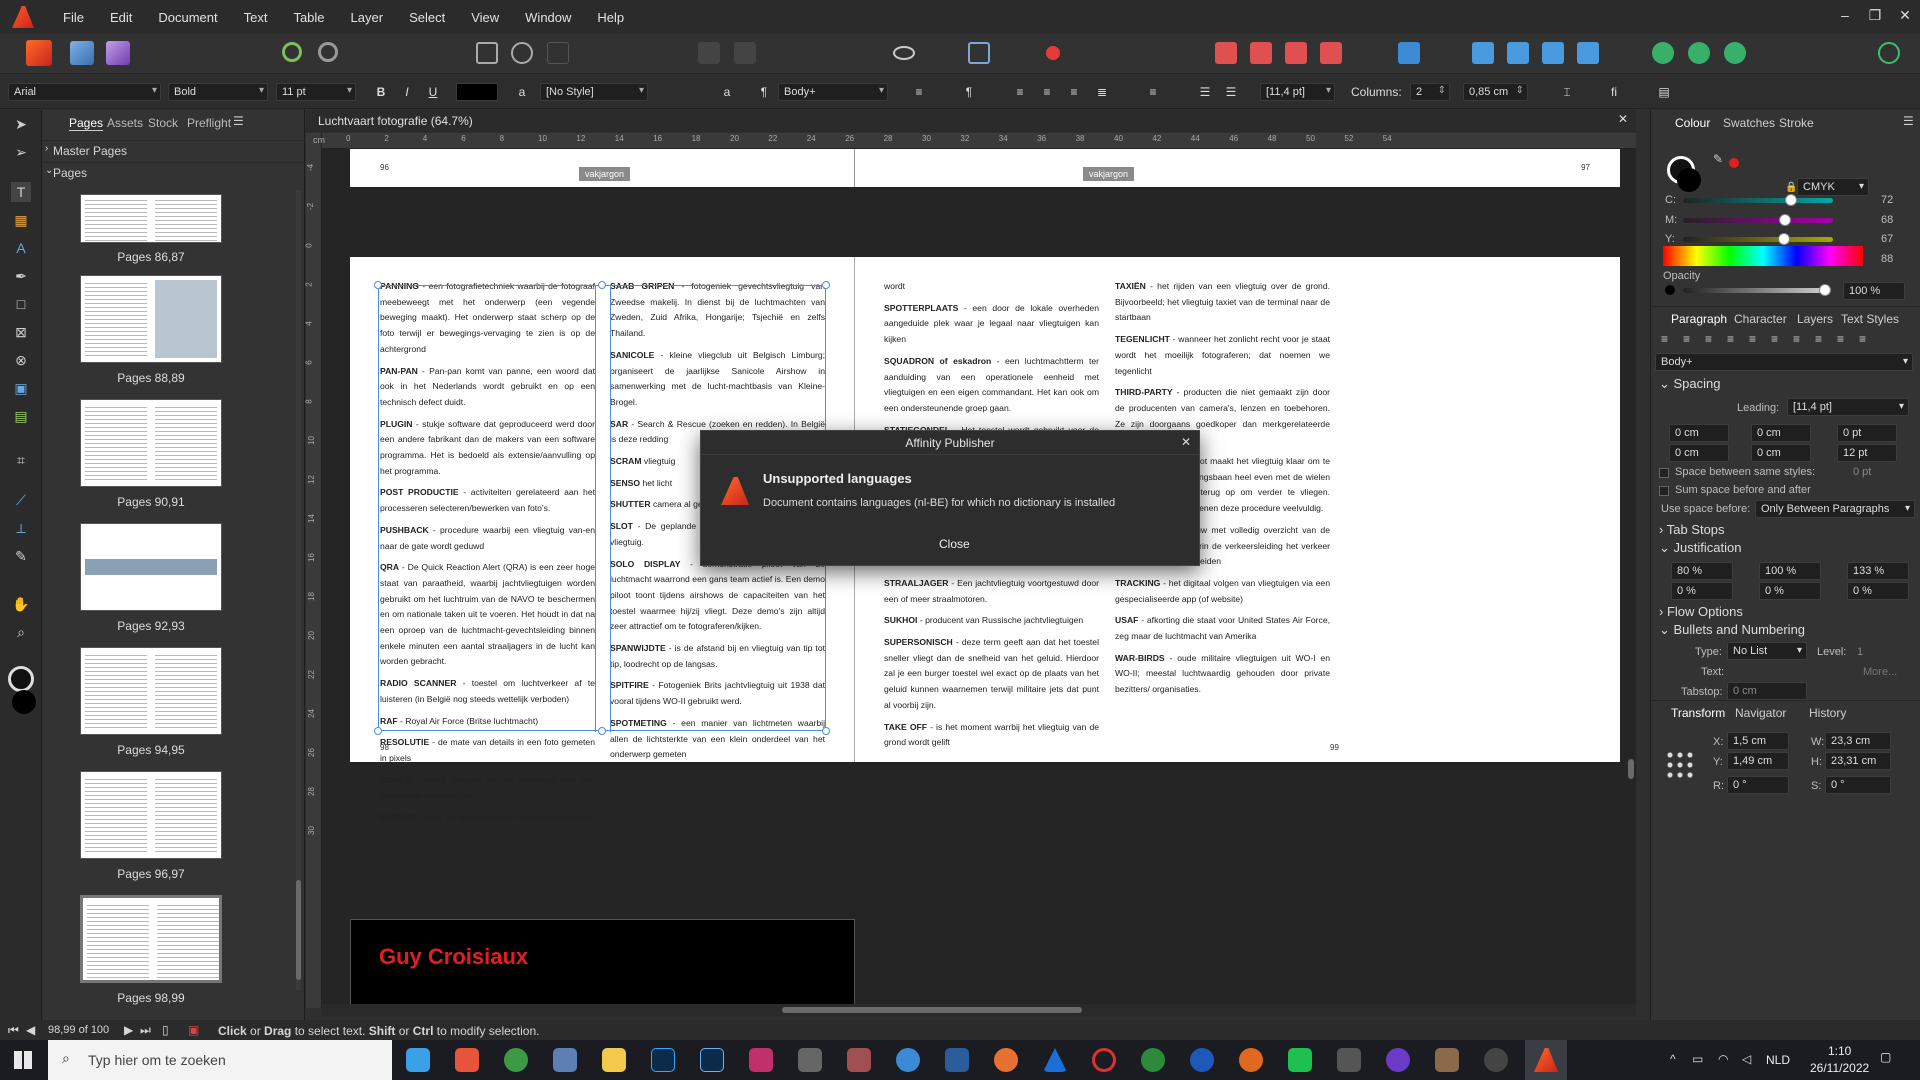 This screenshot has height=1080, width=1920. I want to click on zoom-tool-icon: ⌕, so click(21, 632).